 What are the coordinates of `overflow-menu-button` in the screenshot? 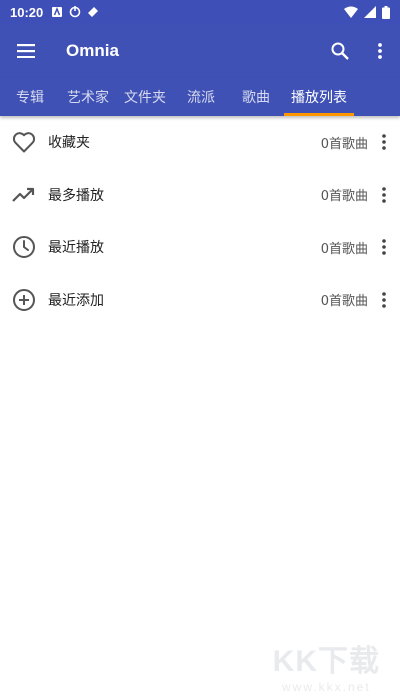 It's located at (380, 51).